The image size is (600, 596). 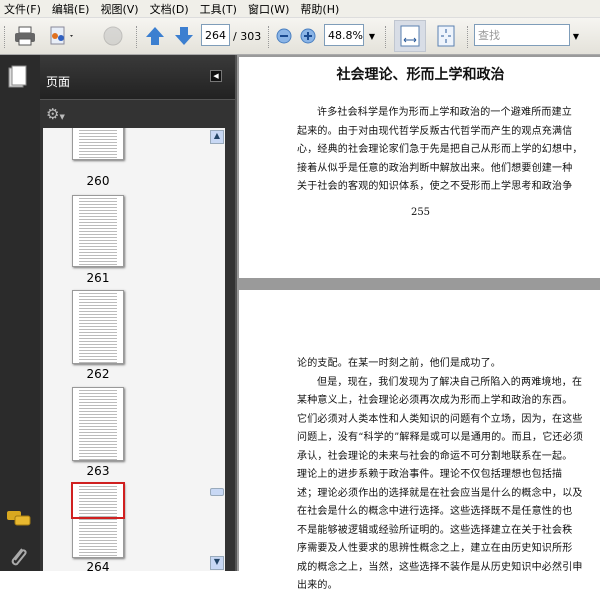 I want to click on pages-panel-button, so click(x=18, y=78).